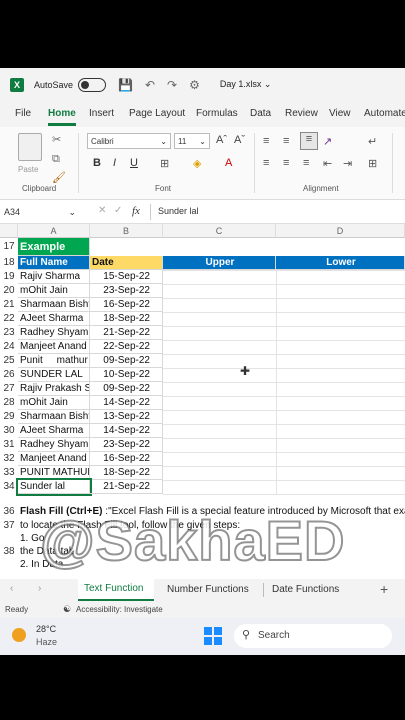  I want to click on column-header-c: C, so click(219, 231).